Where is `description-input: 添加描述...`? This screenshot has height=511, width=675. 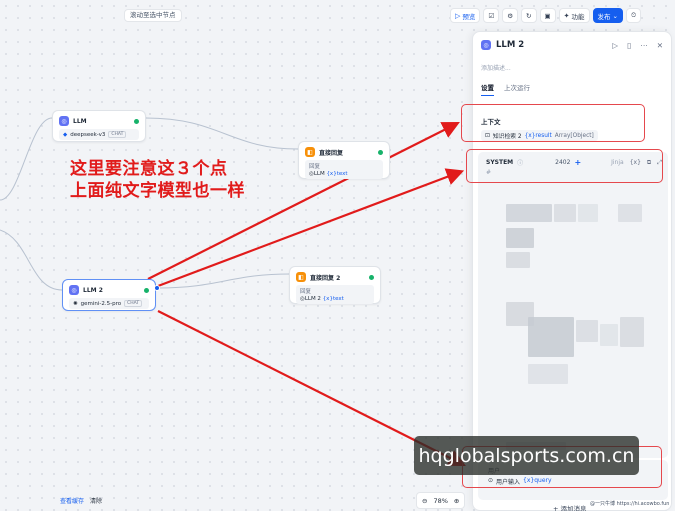
description-input: 添加描述... is located at coordinates (496, 67).